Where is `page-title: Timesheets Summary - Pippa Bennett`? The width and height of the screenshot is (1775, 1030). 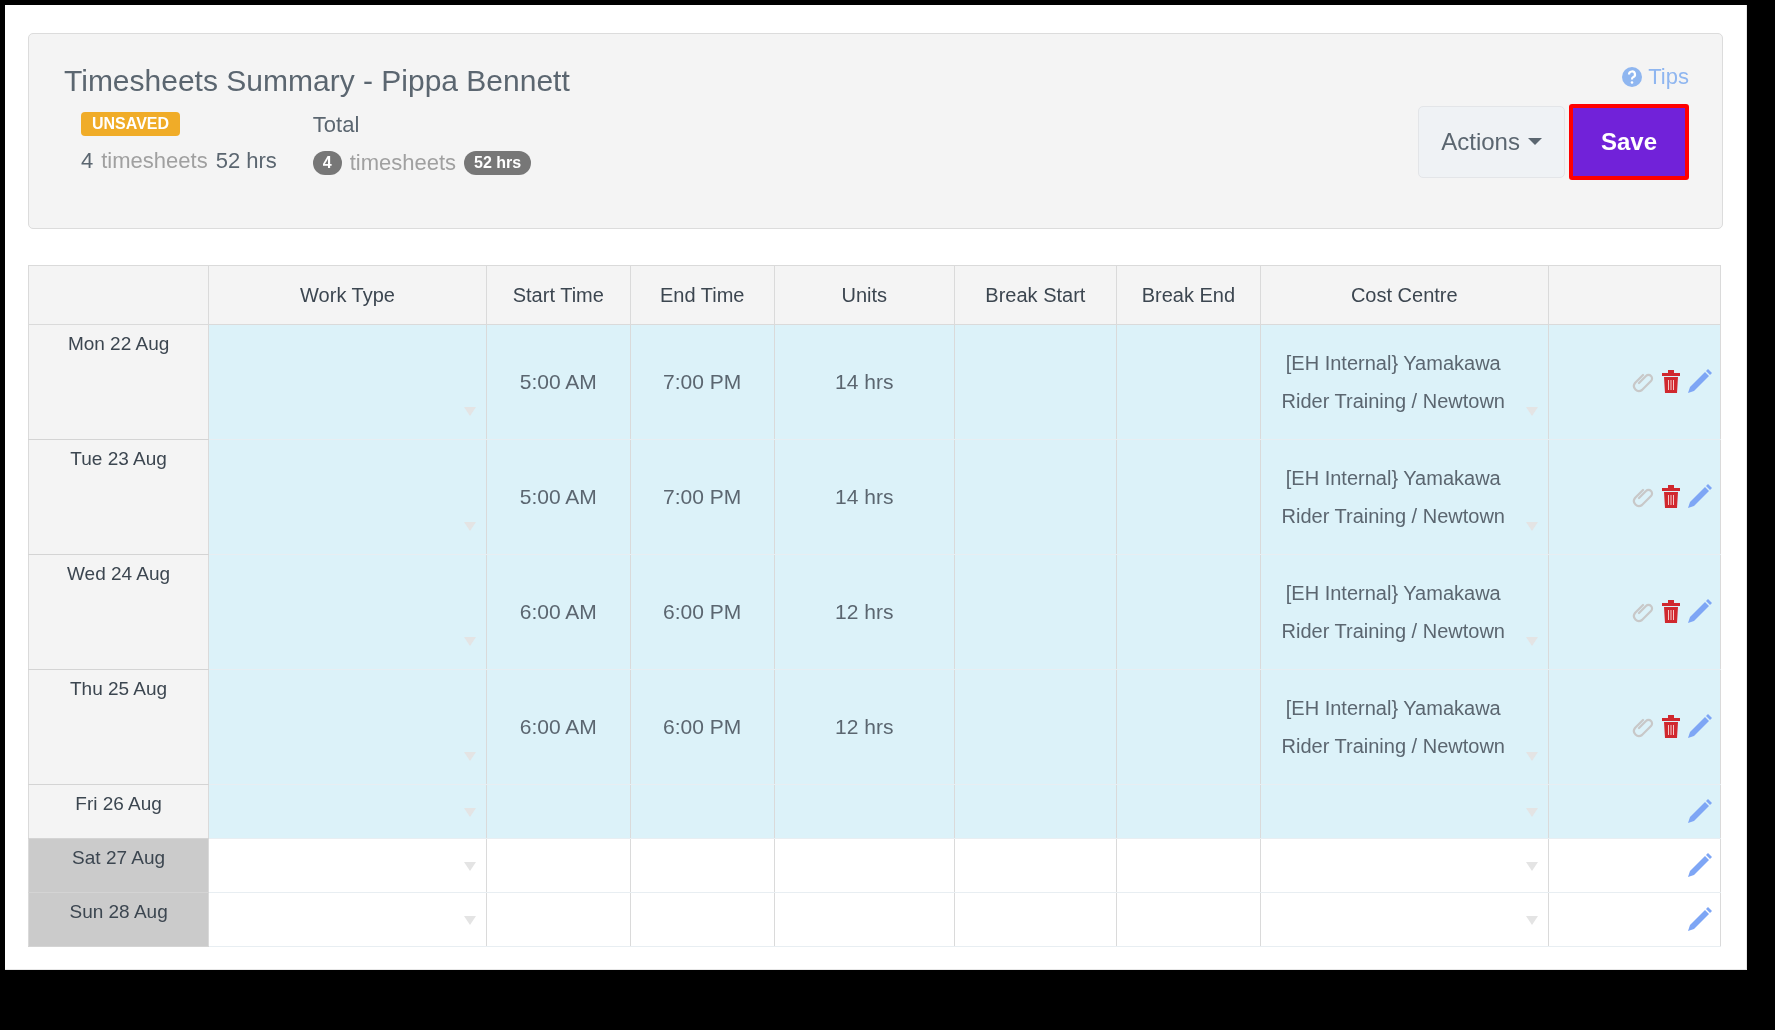 page-title: Timesheets Summary - Pippa Bennett is located at coordinates (317, 81).